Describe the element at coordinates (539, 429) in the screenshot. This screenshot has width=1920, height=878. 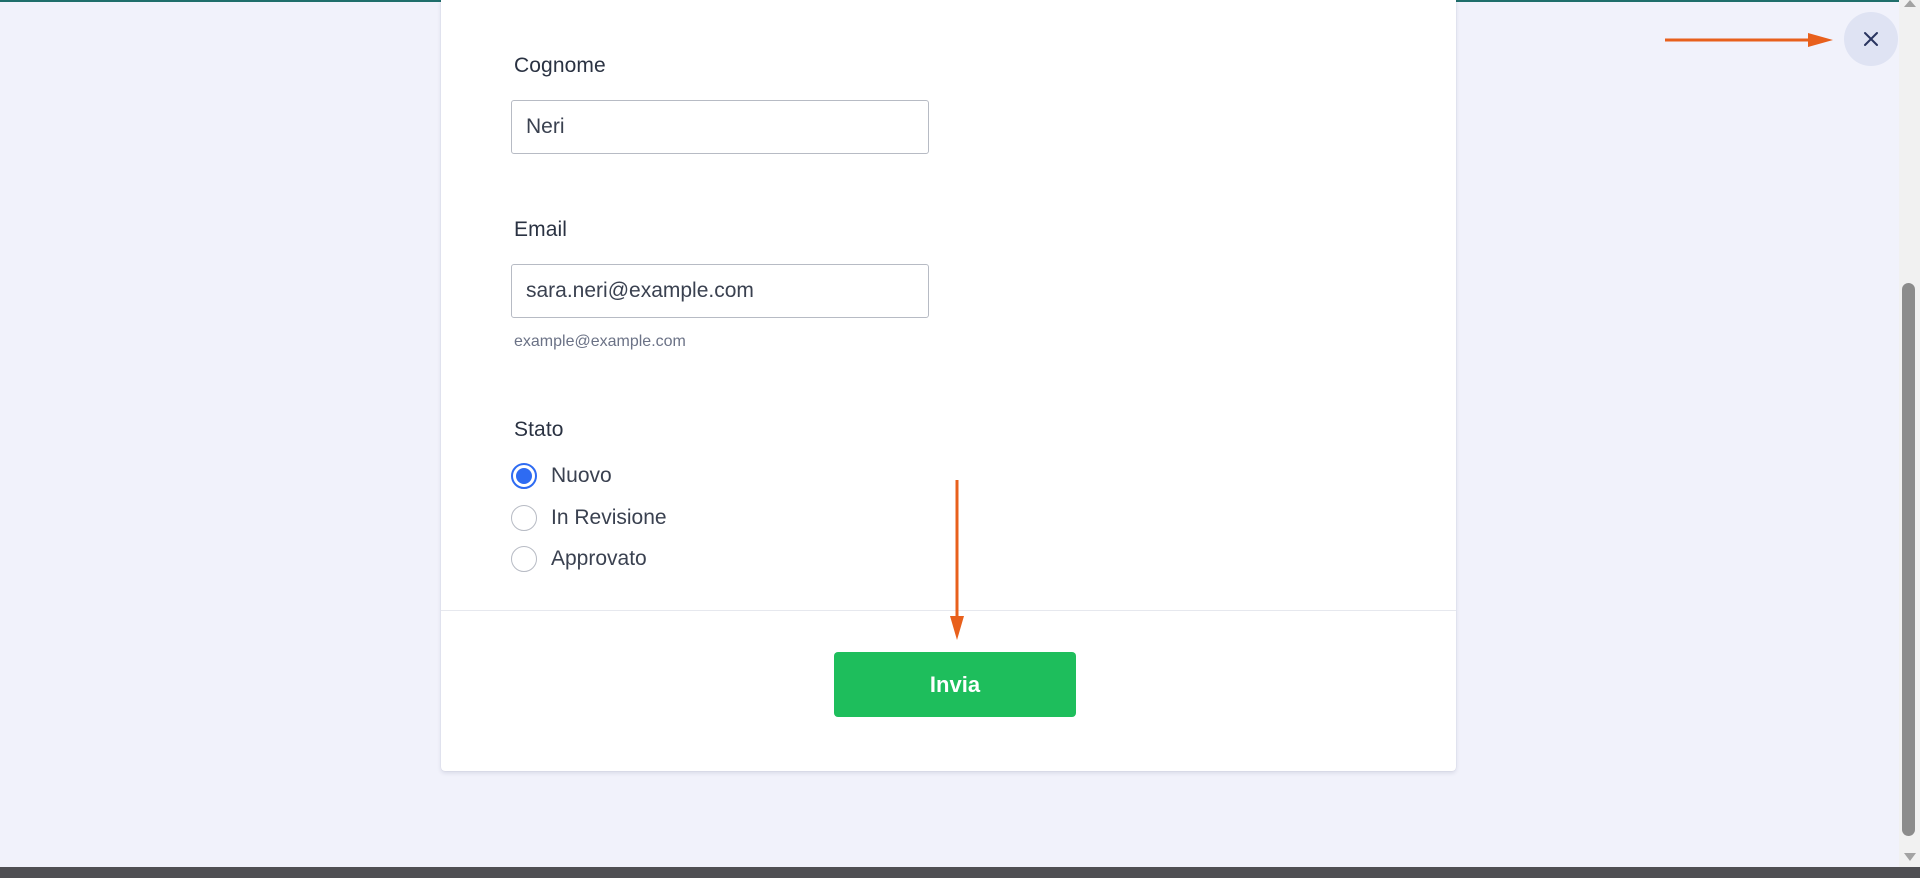
I see `stato-label: Stato` at that location.